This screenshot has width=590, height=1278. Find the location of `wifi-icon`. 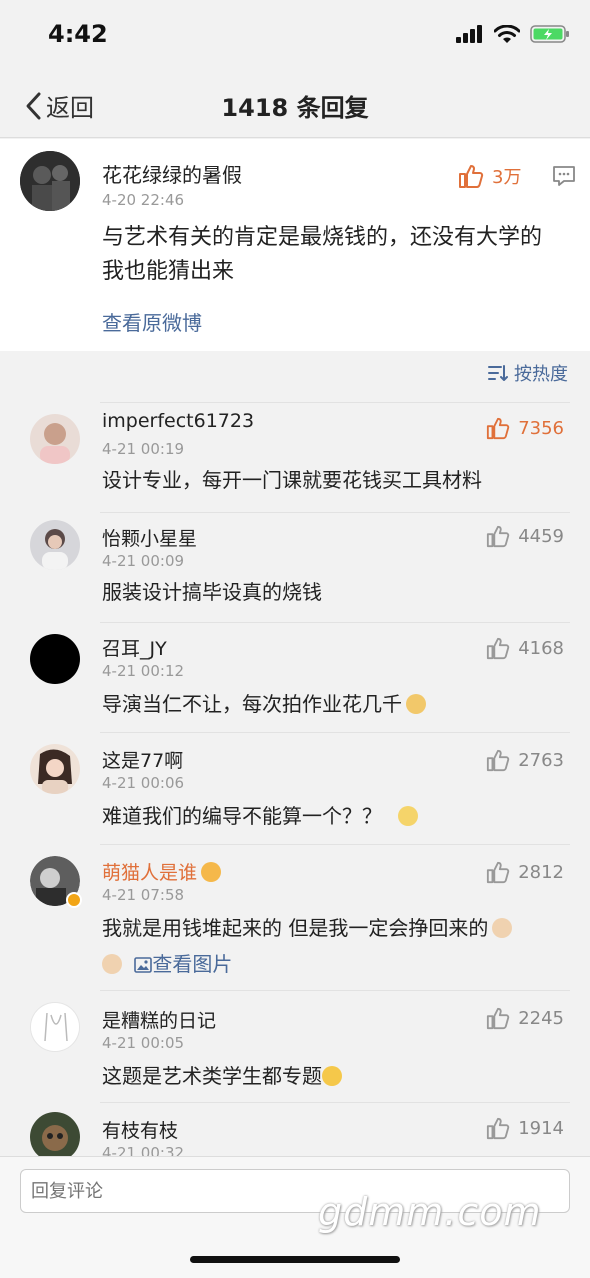

wifi-icon is located at coordinates (507, 33).